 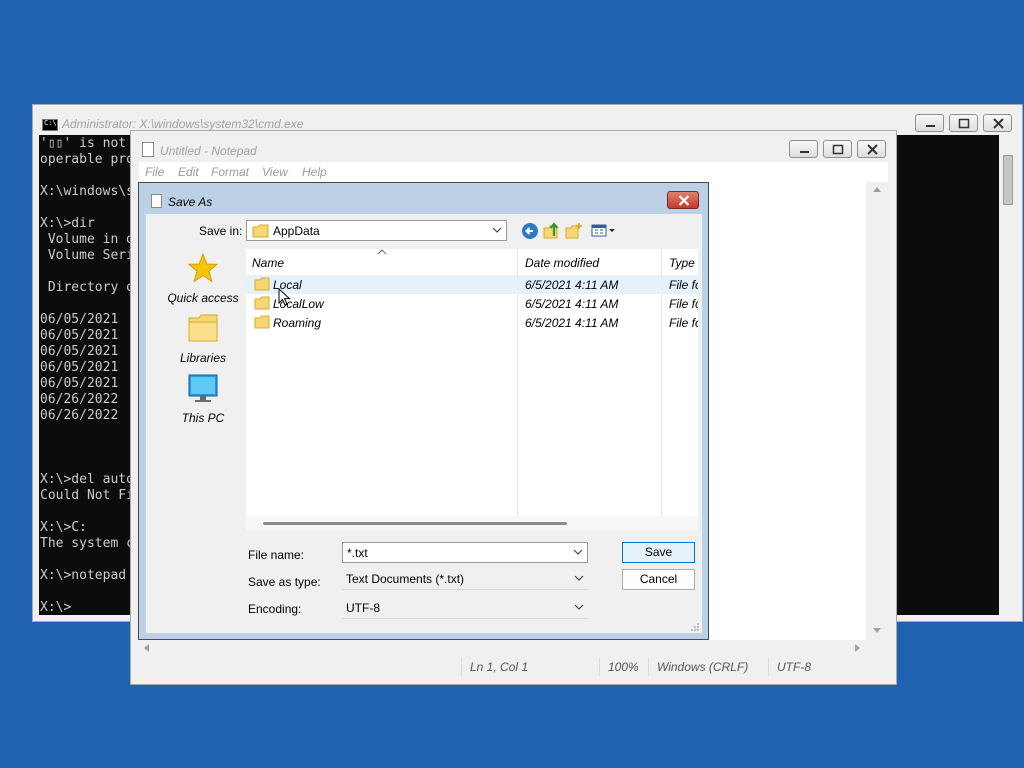 What do you see at coordinates (203, 418) in the screenshot?
I see `place-label: This PC` at bounding box center [203, 418].